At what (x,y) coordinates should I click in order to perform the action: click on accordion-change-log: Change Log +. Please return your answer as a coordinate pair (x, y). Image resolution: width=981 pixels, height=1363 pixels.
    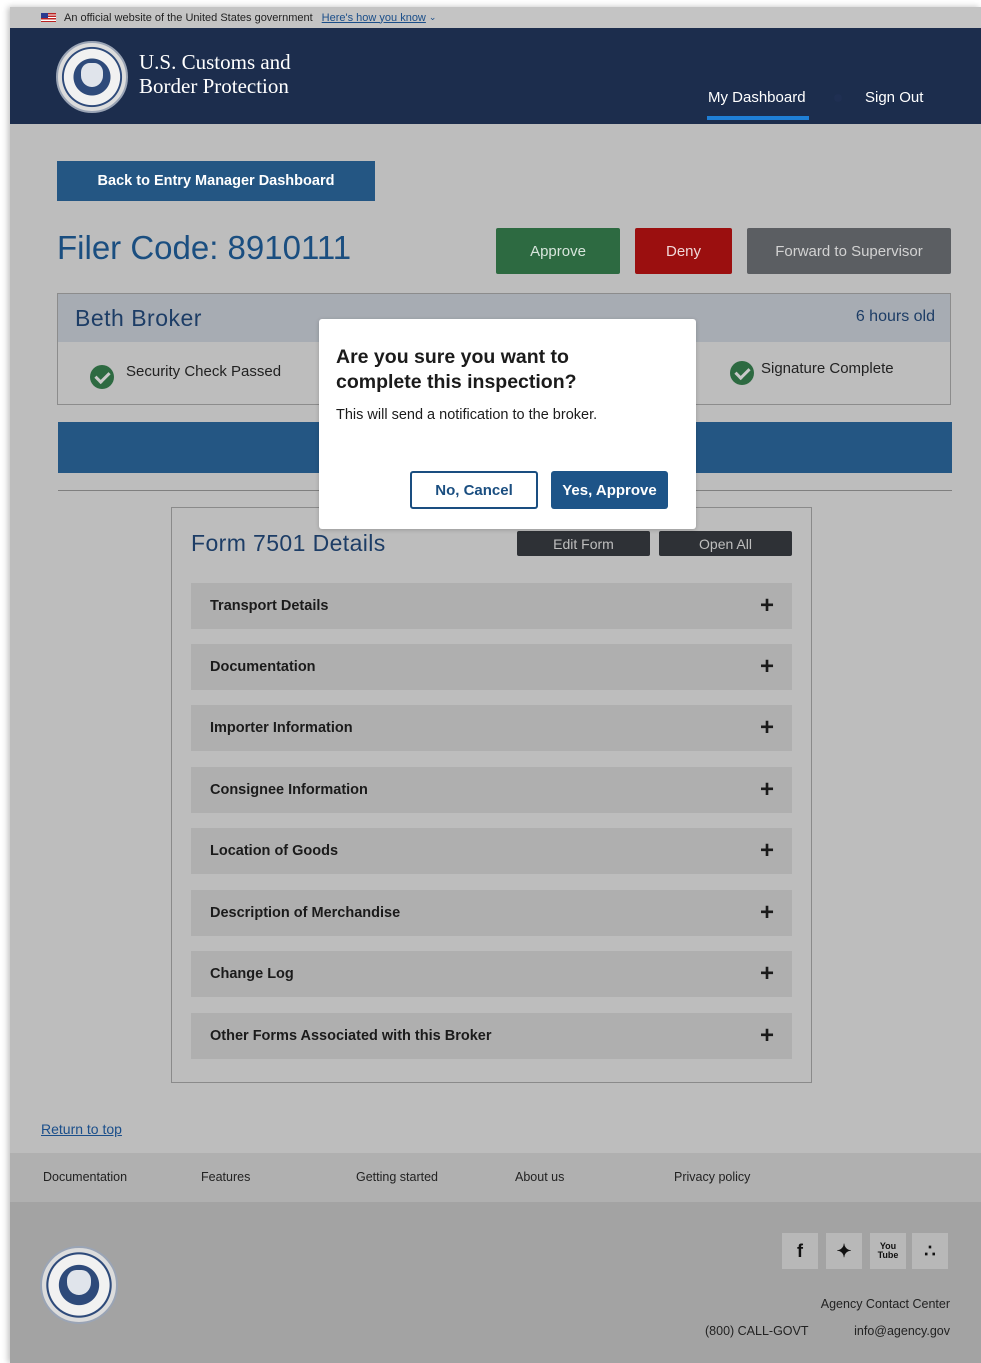
    Looking at the image, I should click on (491, 974).